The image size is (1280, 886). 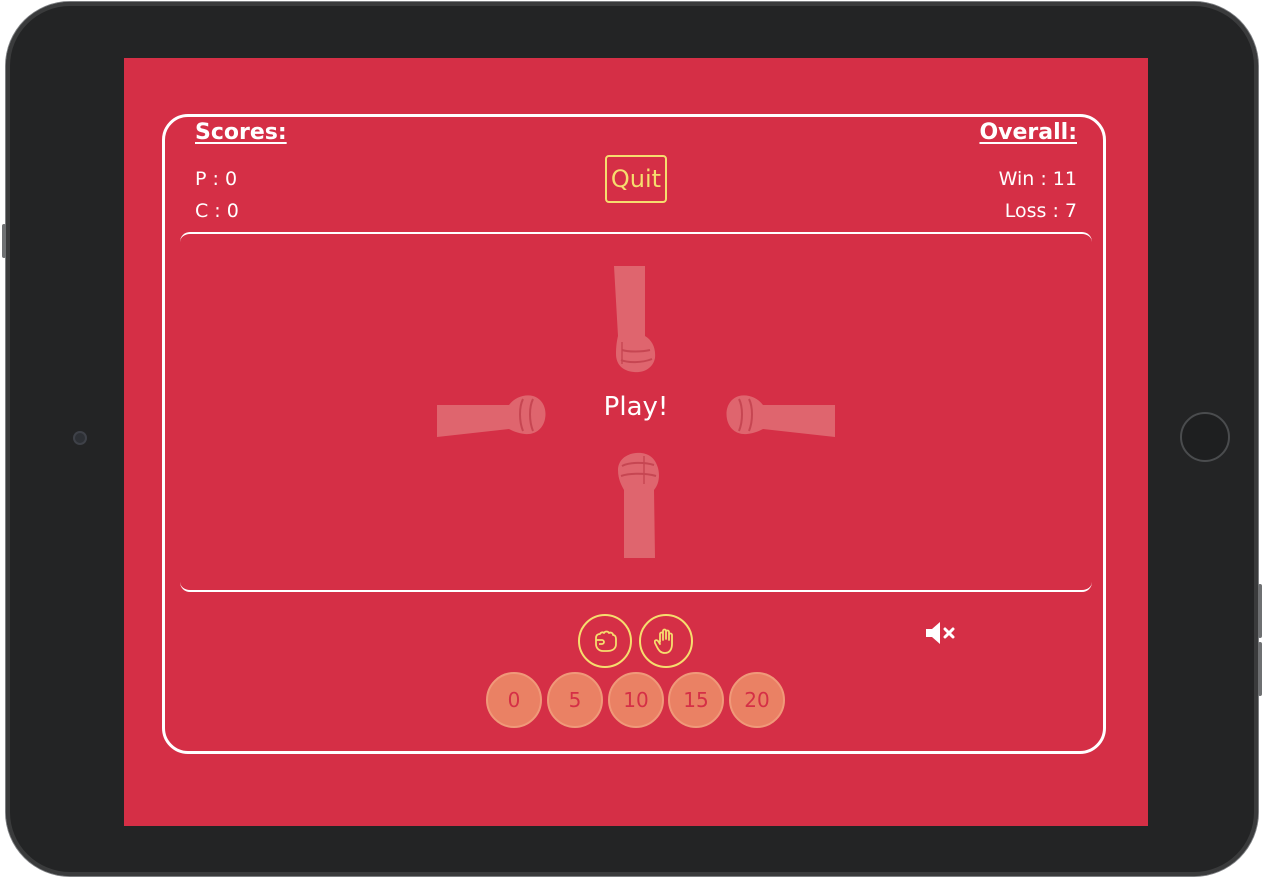 I want to click on play-status: Play!, so click(x=636, y=407).